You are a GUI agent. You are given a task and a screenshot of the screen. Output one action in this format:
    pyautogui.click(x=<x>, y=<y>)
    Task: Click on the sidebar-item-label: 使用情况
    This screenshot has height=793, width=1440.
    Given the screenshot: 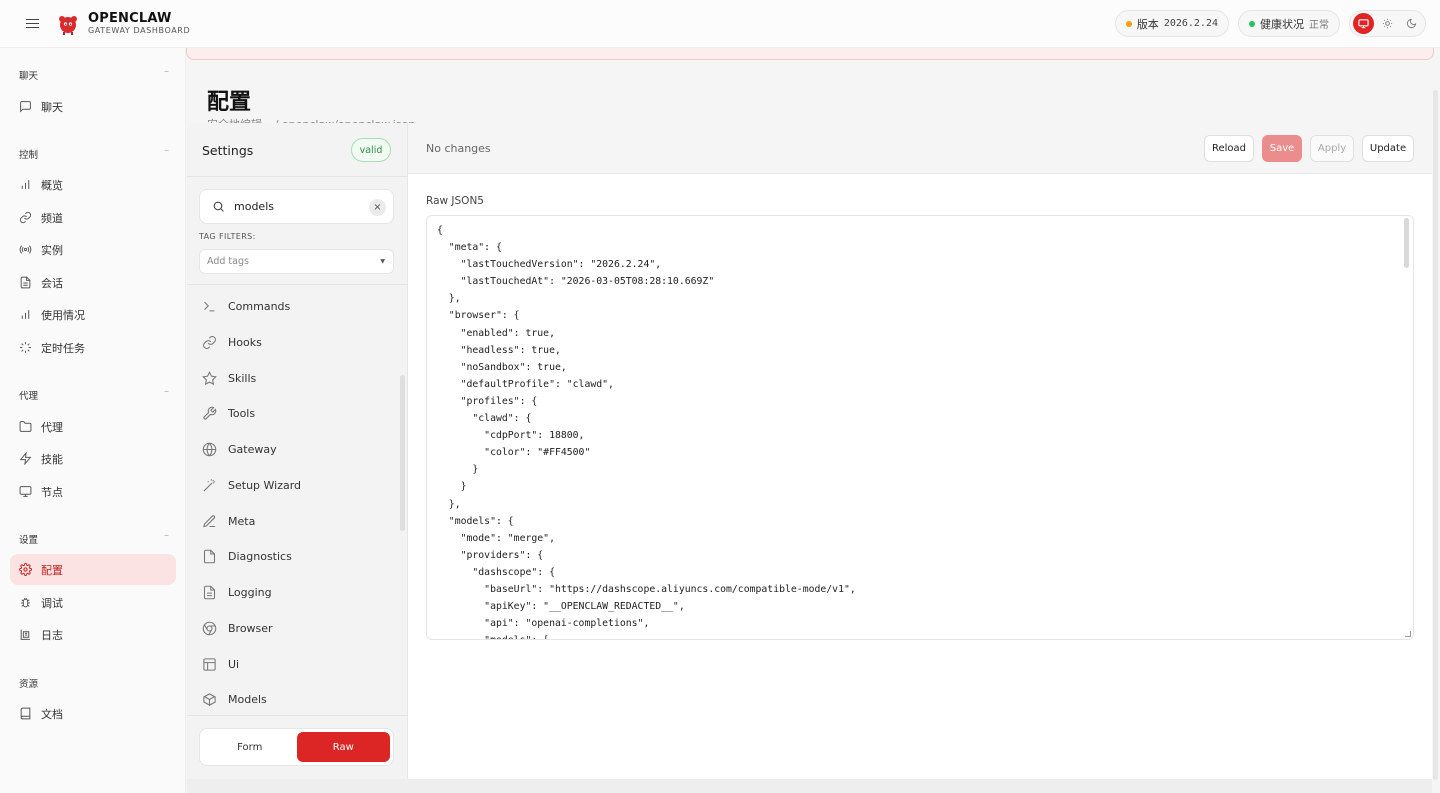 What is the action you would take?
    pyautogui.click(x=63, y=315)
    